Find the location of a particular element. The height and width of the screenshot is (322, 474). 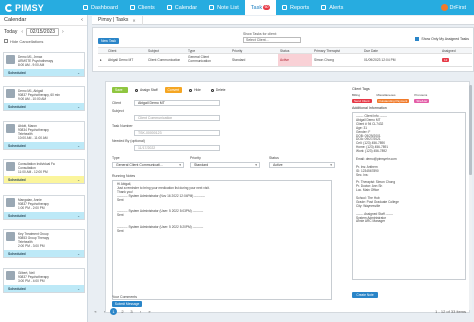

appointment-time: 10:00 AM - 11:00 AM is located at coordinates (33, 138).